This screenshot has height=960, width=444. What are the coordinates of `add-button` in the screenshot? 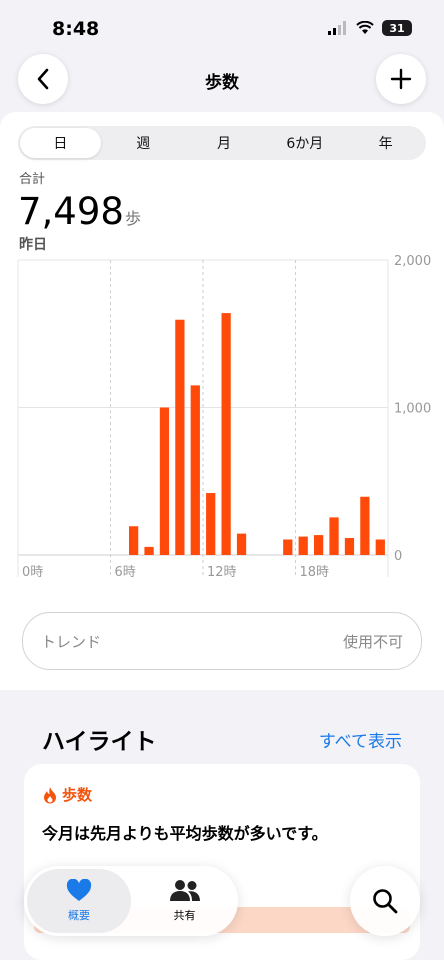 It's located at (401, 79).